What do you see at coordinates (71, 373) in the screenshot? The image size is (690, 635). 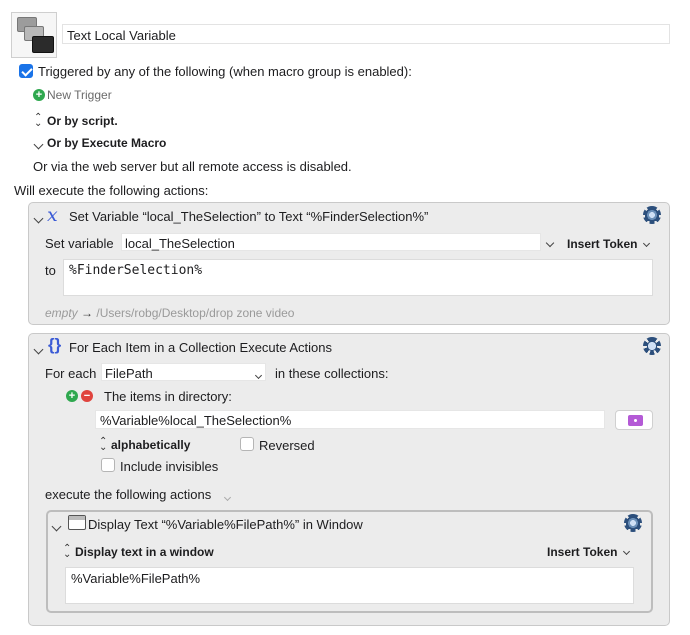 I see `for-each-label: For each` at bounding box center [71, 373].